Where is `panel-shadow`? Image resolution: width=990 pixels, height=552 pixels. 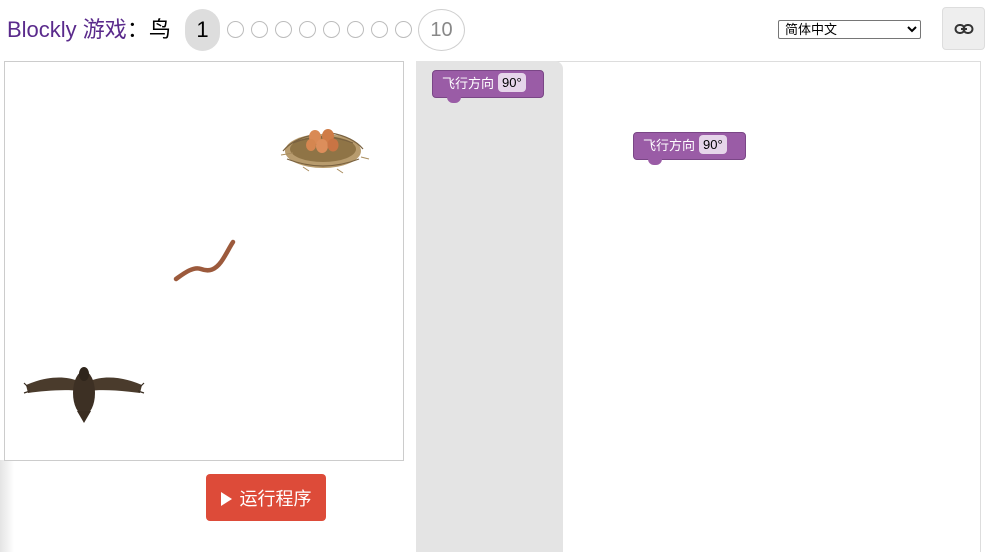
panel-shadow is located at coordinates (7, 506).